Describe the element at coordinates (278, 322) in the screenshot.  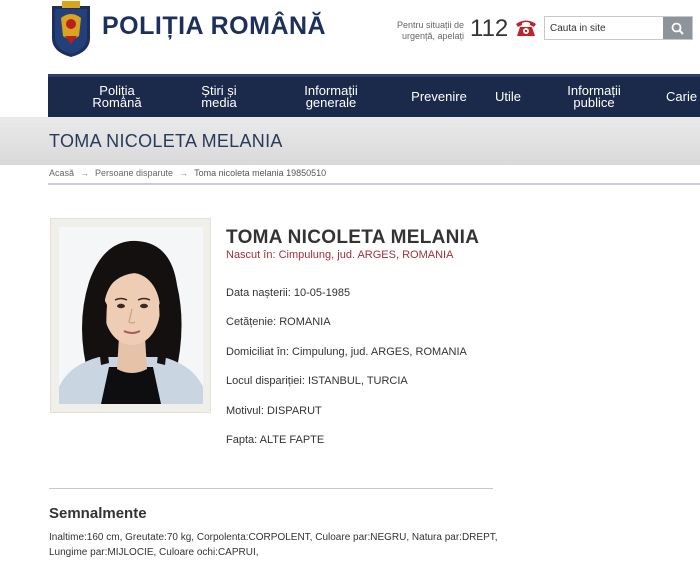
I see `fact-citizenship: Cetățenie: ROMANIA` at that location.